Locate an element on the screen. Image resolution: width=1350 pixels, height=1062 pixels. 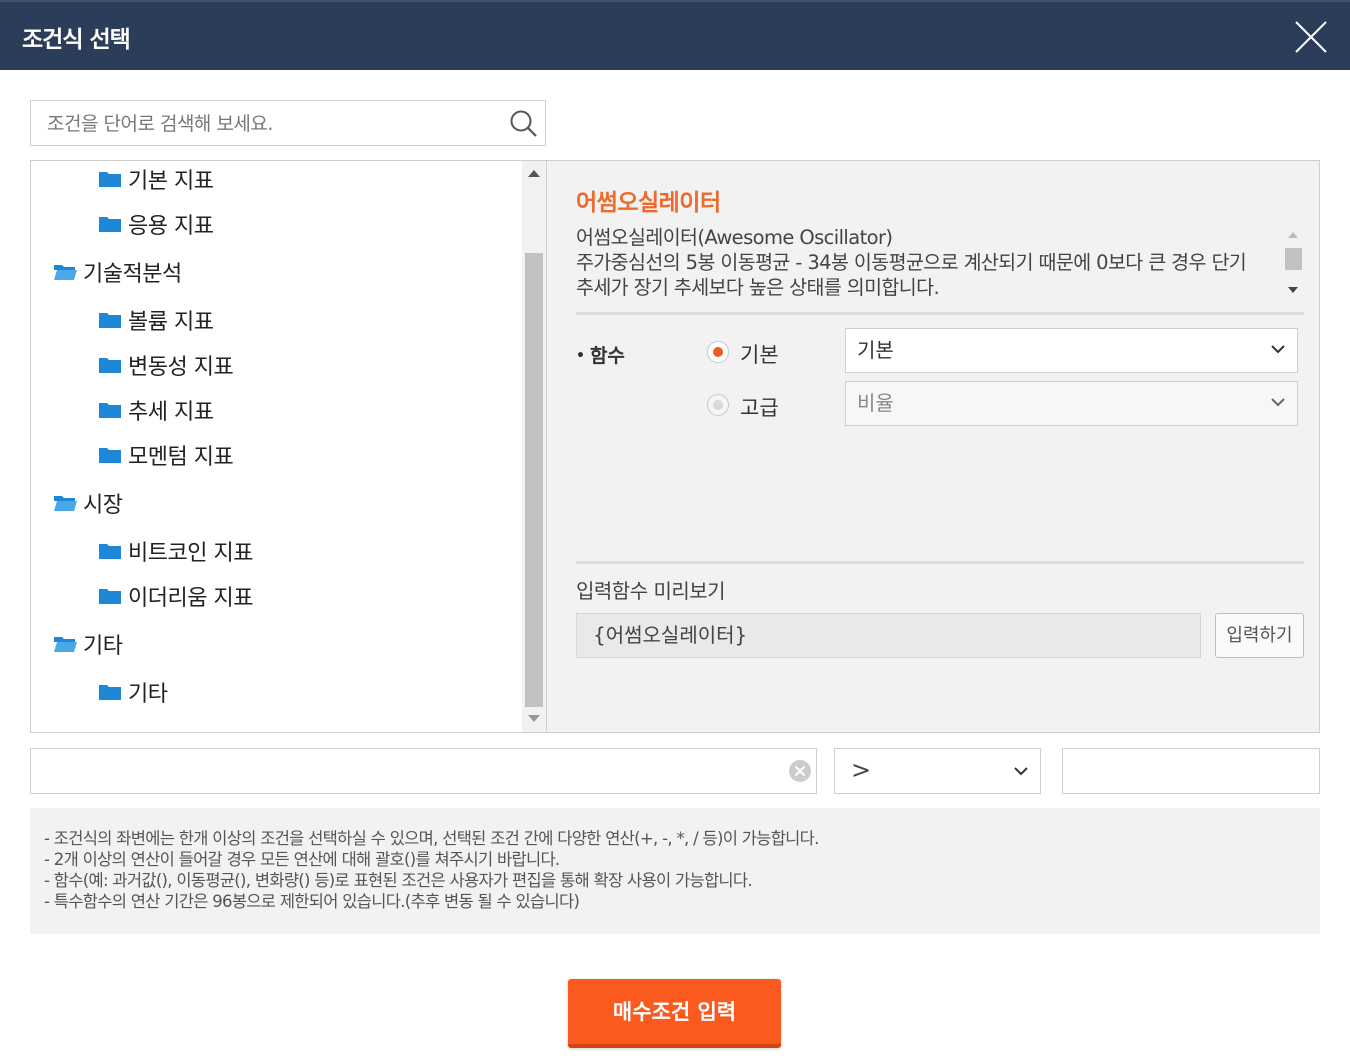
tree-item-label: 이더리움 지표 is located at coordinates (190, 598).